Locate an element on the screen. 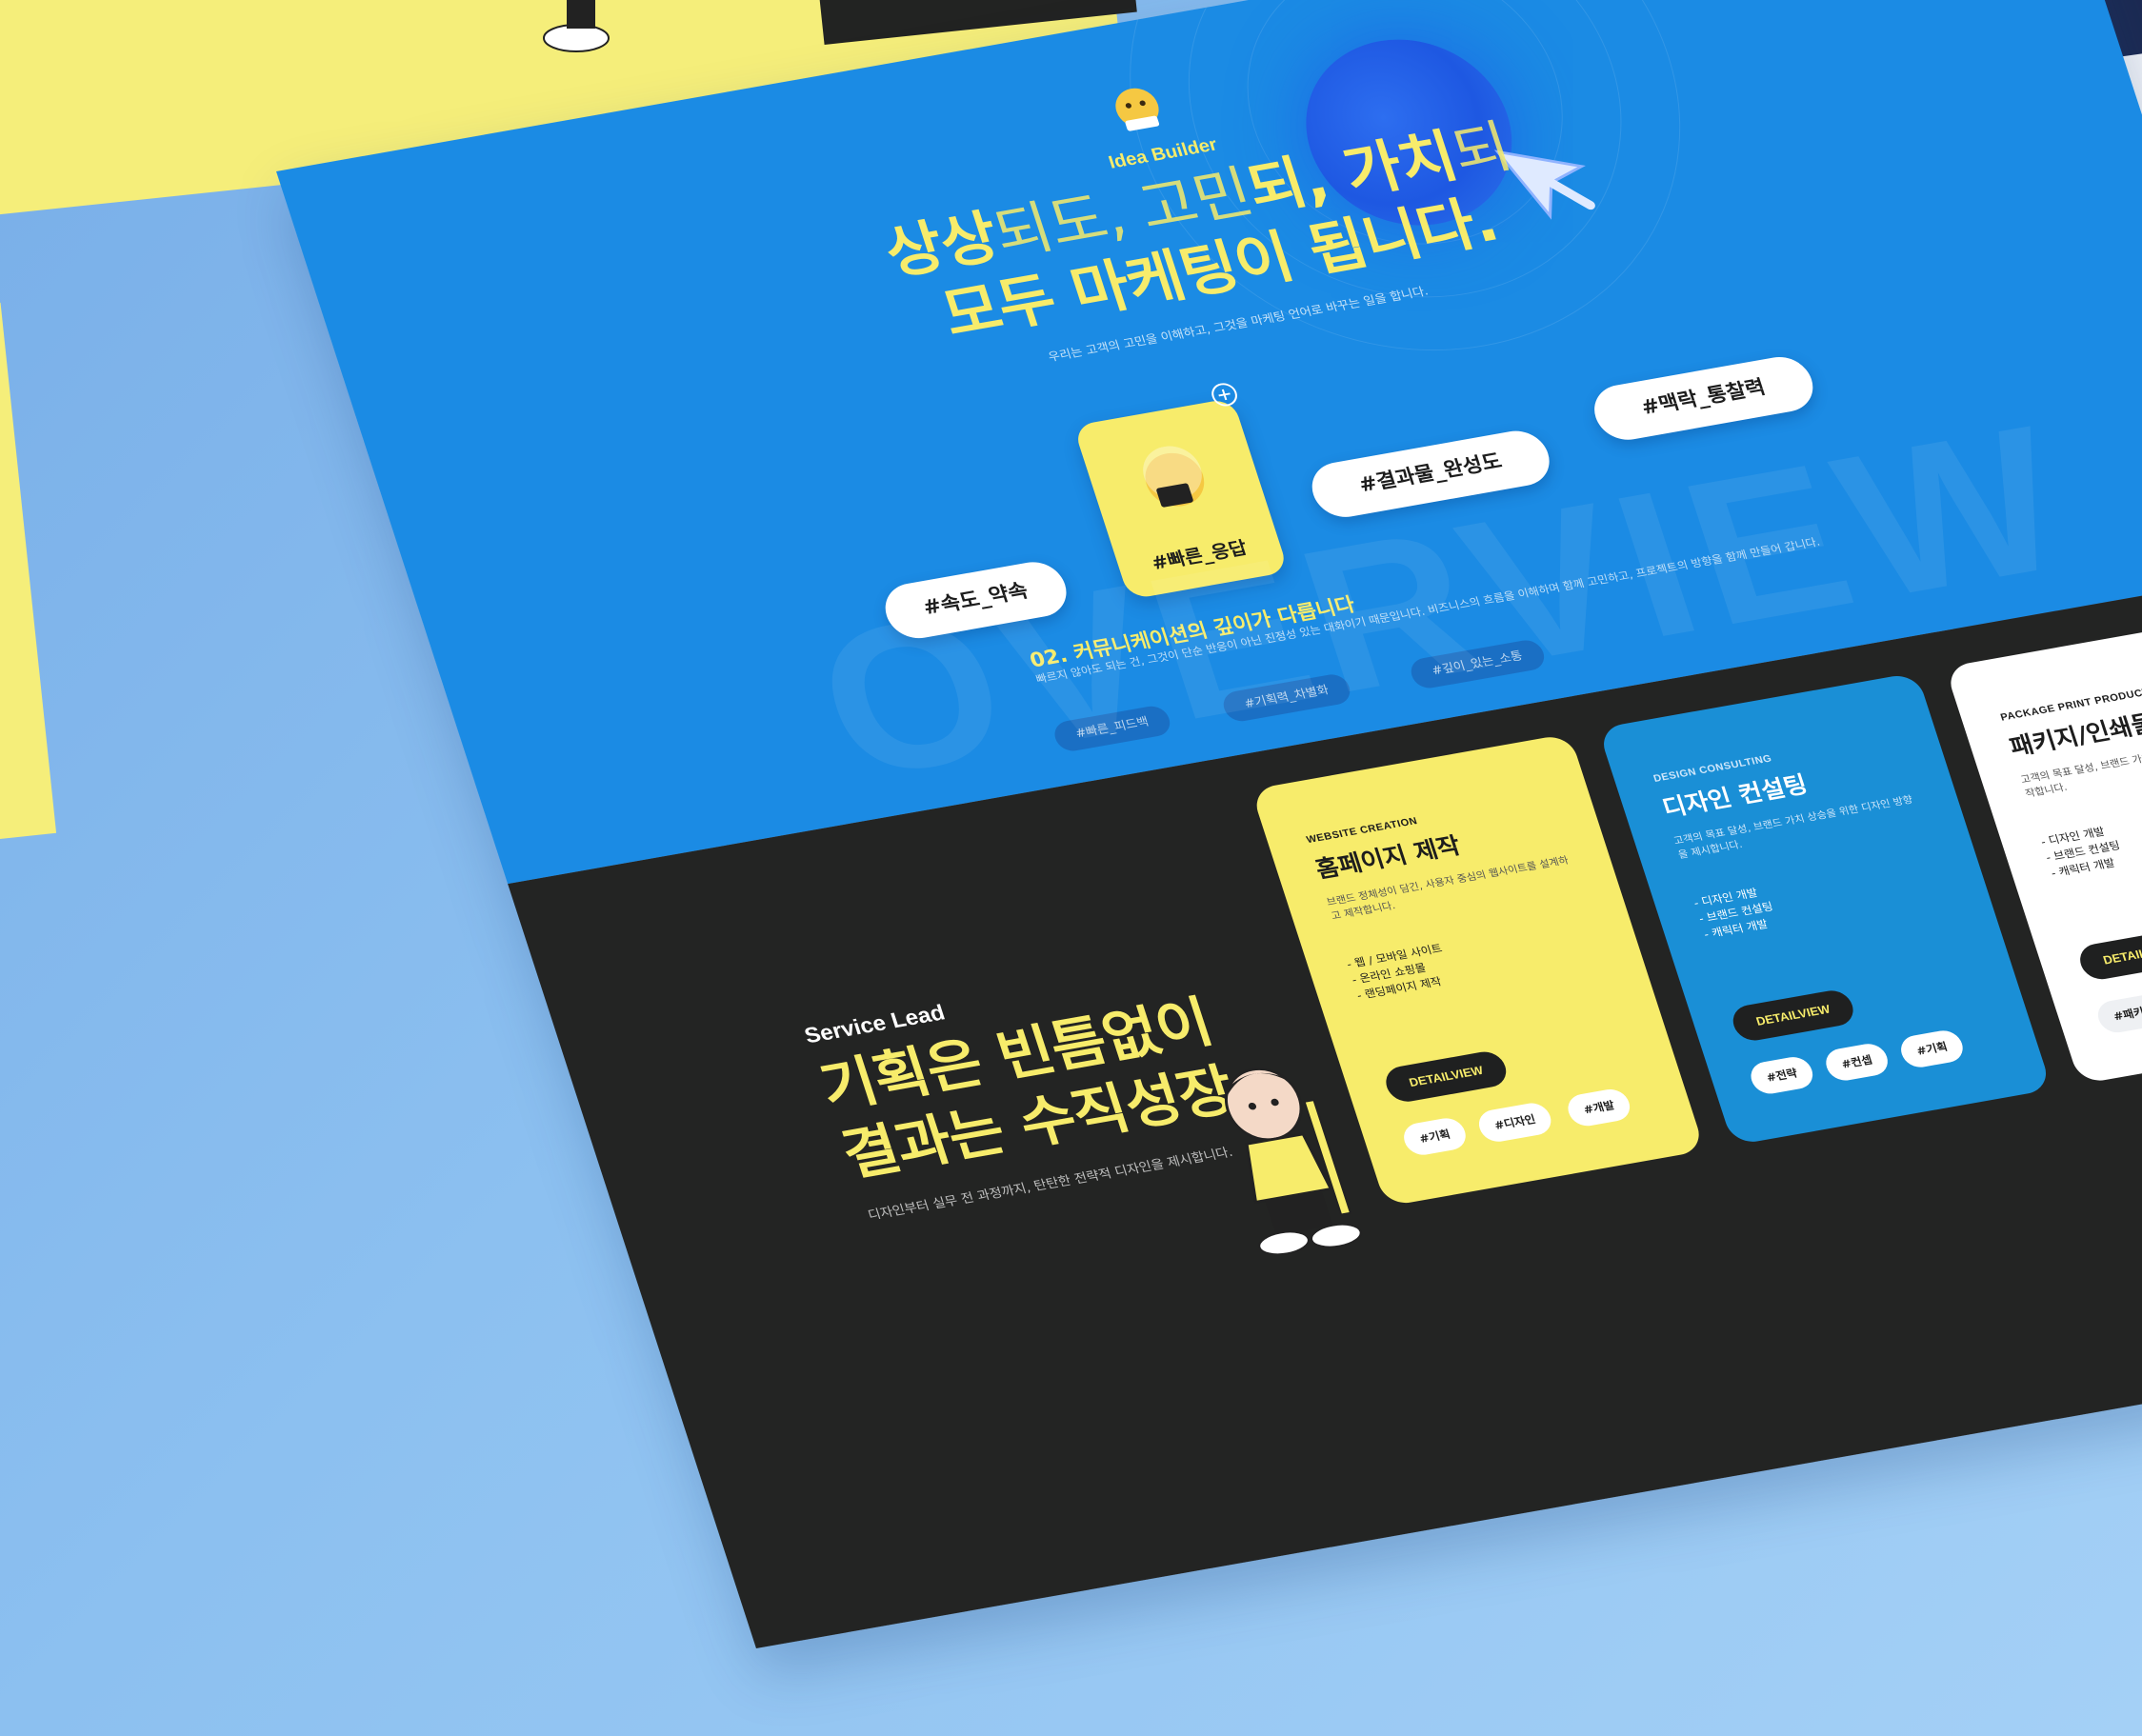  card-chip: #컨셉 is located at coordinates (1857, 1062).